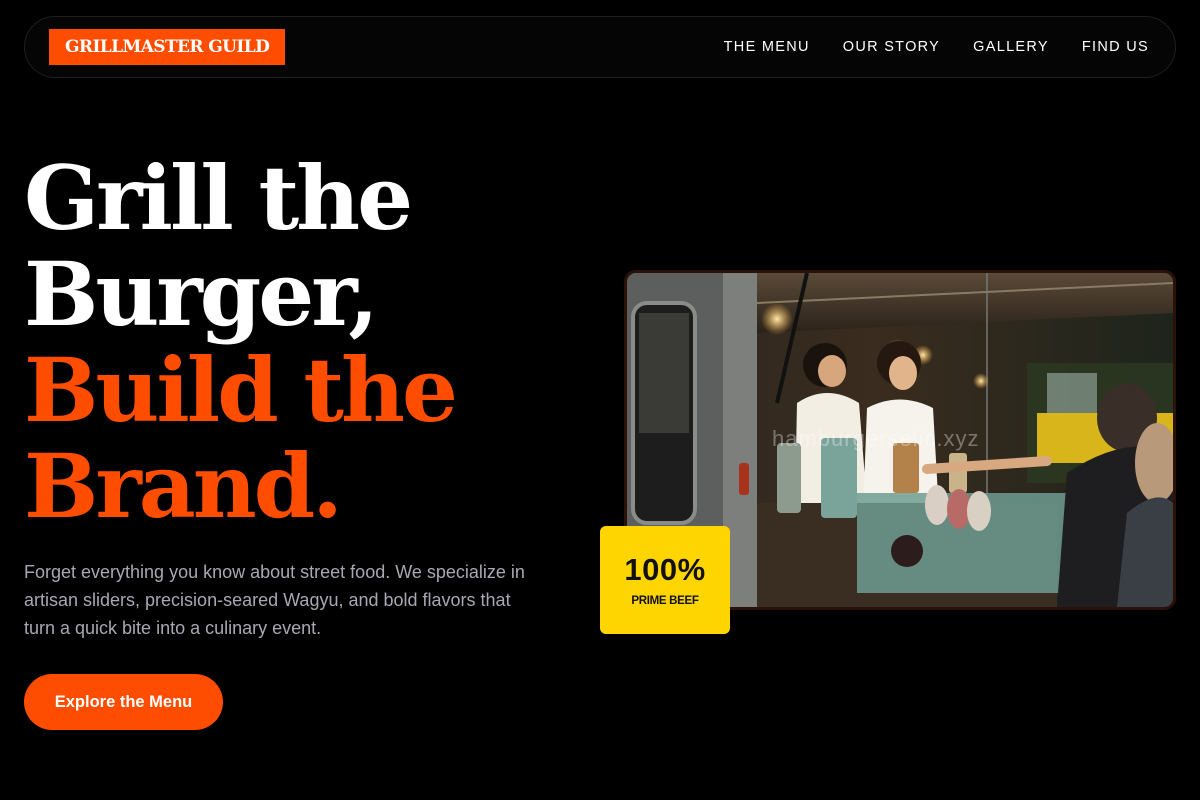 Image resolution: width=1200 pixels, height=800 pixels. I want to click on badge-label: PRIME BEEF, so click(665, 601).